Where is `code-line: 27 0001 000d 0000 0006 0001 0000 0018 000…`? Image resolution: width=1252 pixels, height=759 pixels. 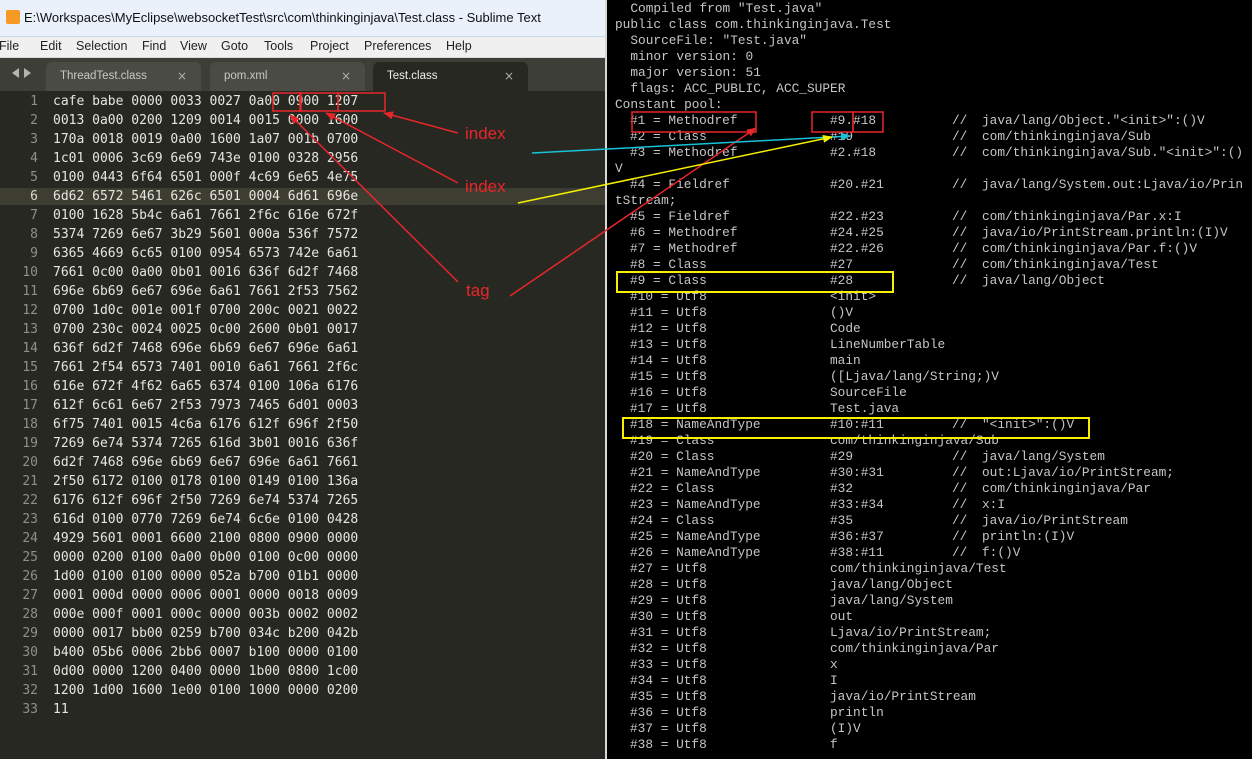 code-line: 27 0001 000d 0000 0006 0001 0000 0018 000… is located at coordinates (302, 595).